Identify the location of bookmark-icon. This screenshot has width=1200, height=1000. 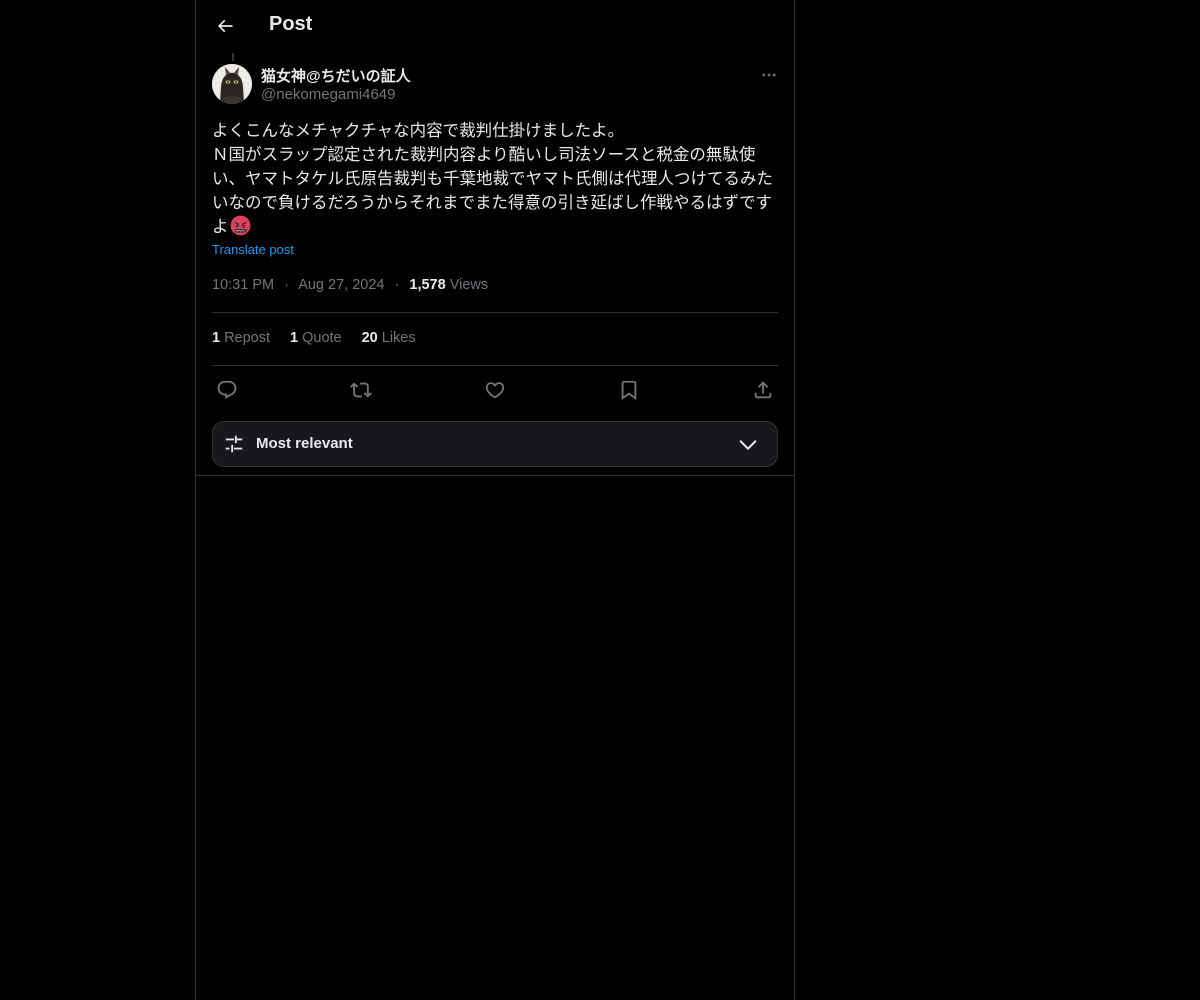
(629, 390).